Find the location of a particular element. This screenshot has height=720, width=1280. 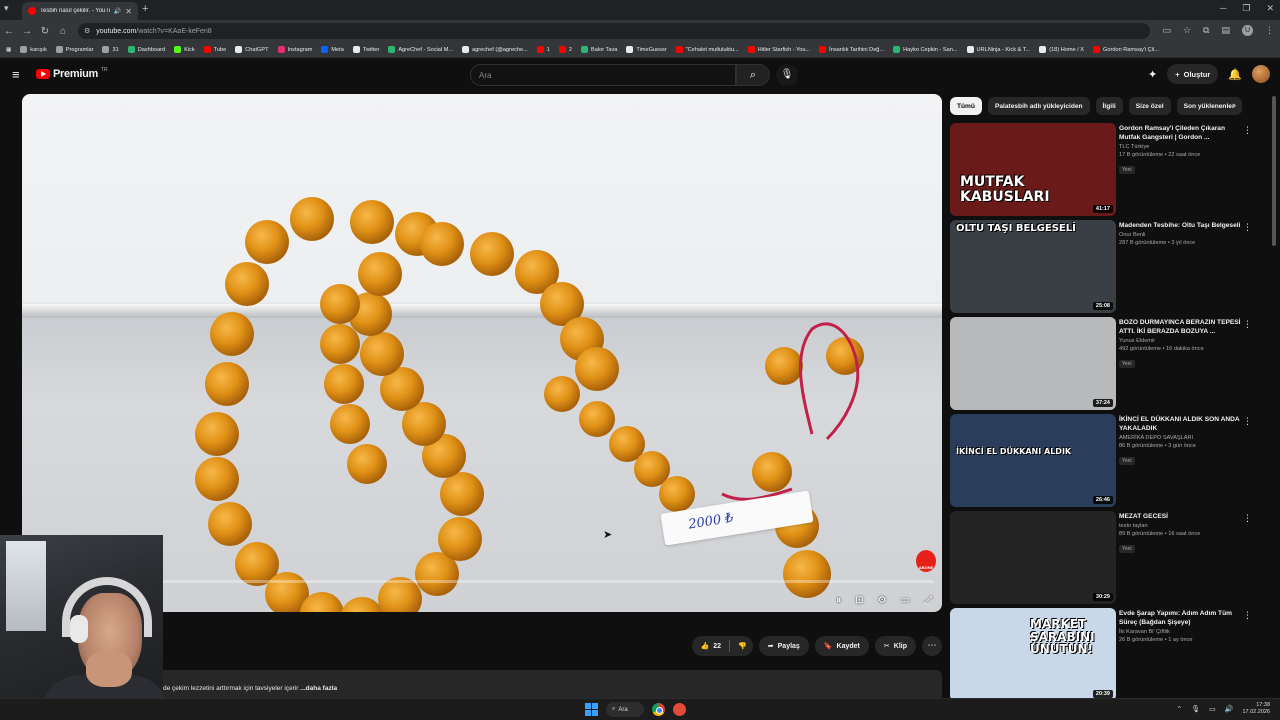

minimize-icon: ─ is located at coordinates (1223, 8).